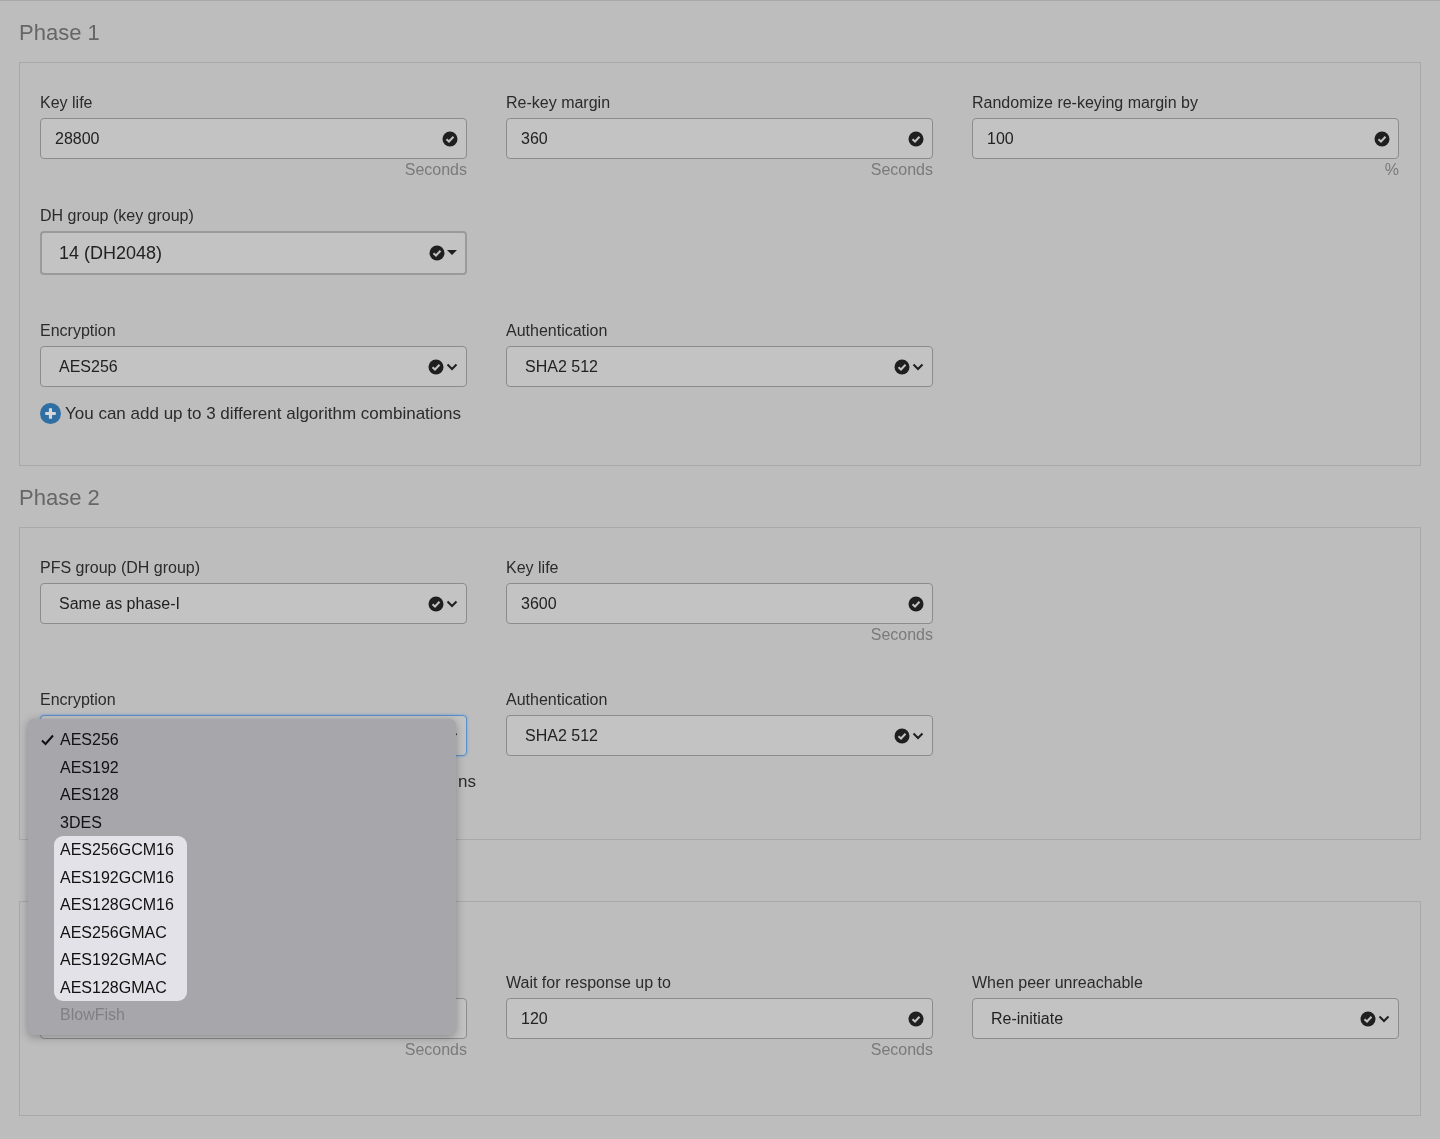 This screenshot has height=1139, width=1440. Describe the element at coordinates (120, 850) in the screenshot. I see `dropdown-option: AES256GCM16` at that location.